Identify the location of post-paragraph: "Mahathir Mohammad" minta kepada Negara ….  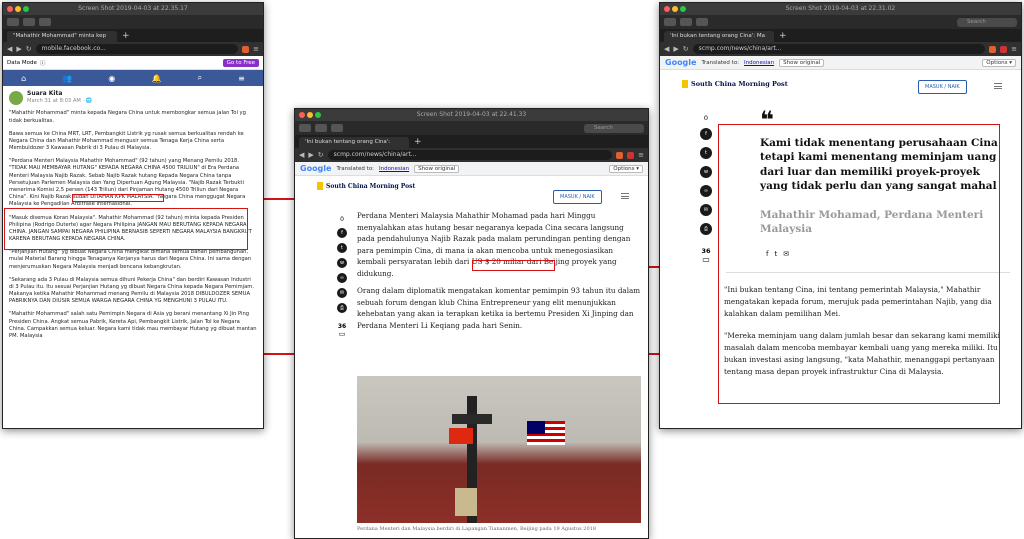
(127, 117).